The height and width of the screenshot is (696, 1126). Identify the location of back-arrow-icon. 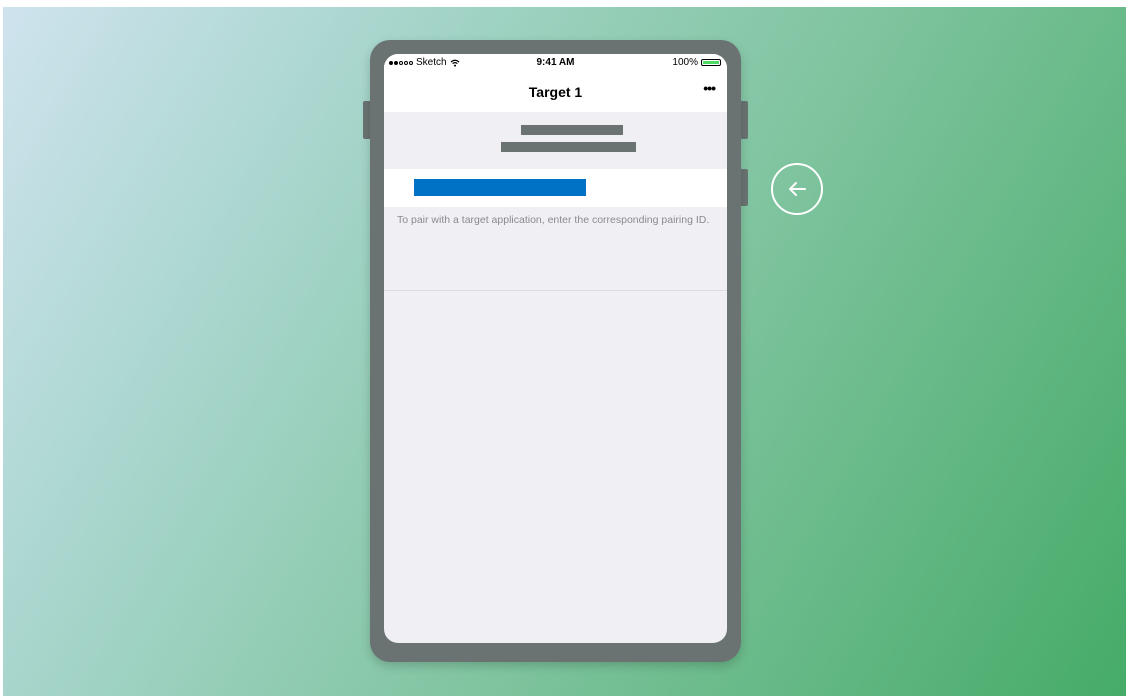
(797, 189).